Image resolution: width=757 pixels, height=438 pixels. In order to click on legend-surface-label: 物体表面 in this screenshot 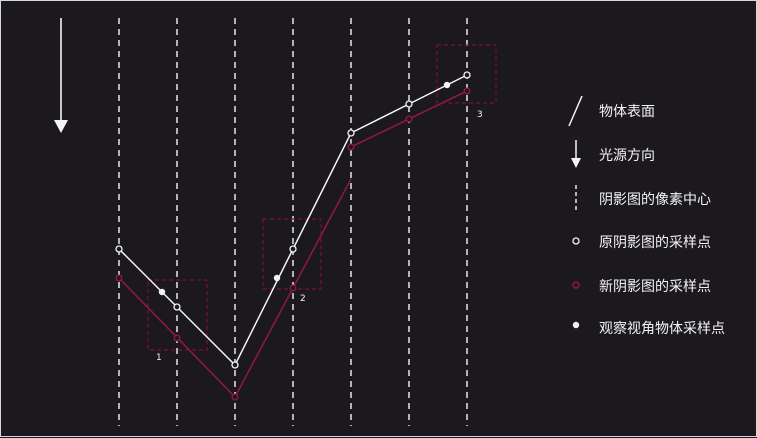, I will do `click(627, 112)`.